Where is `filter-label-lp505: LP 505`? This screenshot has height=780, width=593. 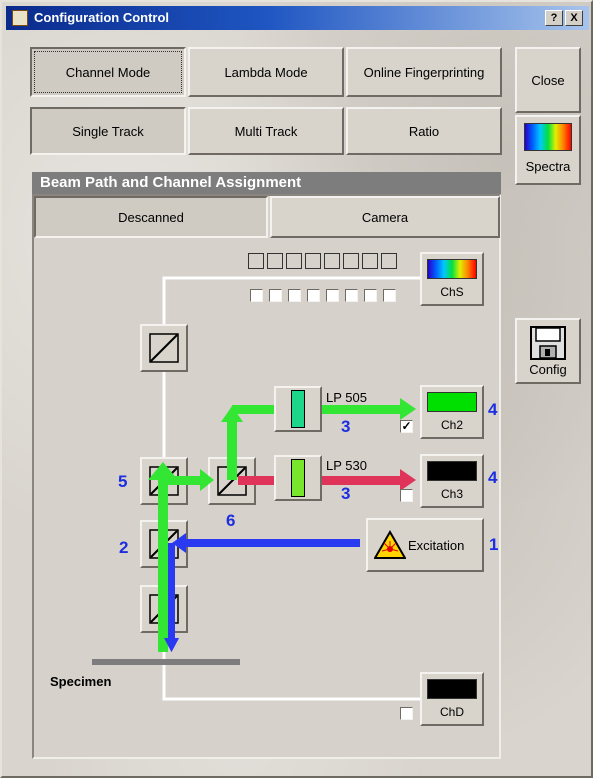 filter-label-lp505: LP 505 is located at coordinates (346, 397).